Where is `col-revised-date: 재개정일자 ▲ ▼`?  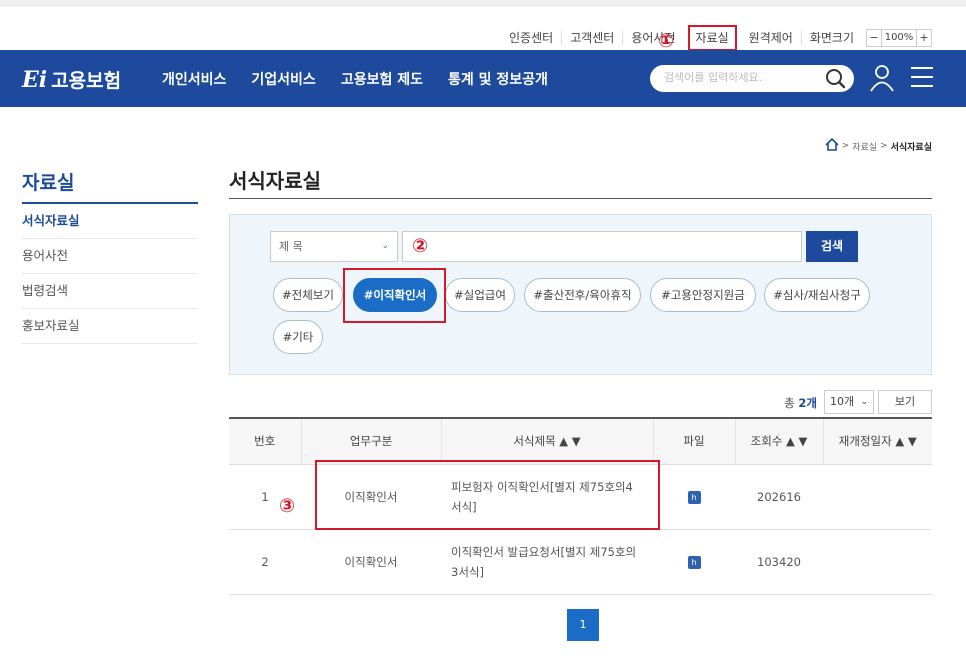
col-revised-date: 재개정일자 ▲ ▼ is located at coordinates (877, 441).